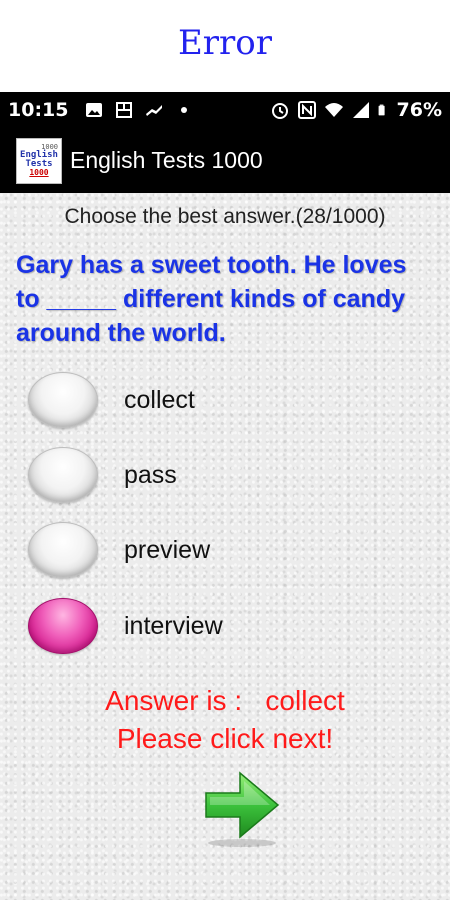 This screenshot has height=900, width=450. I want to click on option-pass: pass, so click(218, 475).